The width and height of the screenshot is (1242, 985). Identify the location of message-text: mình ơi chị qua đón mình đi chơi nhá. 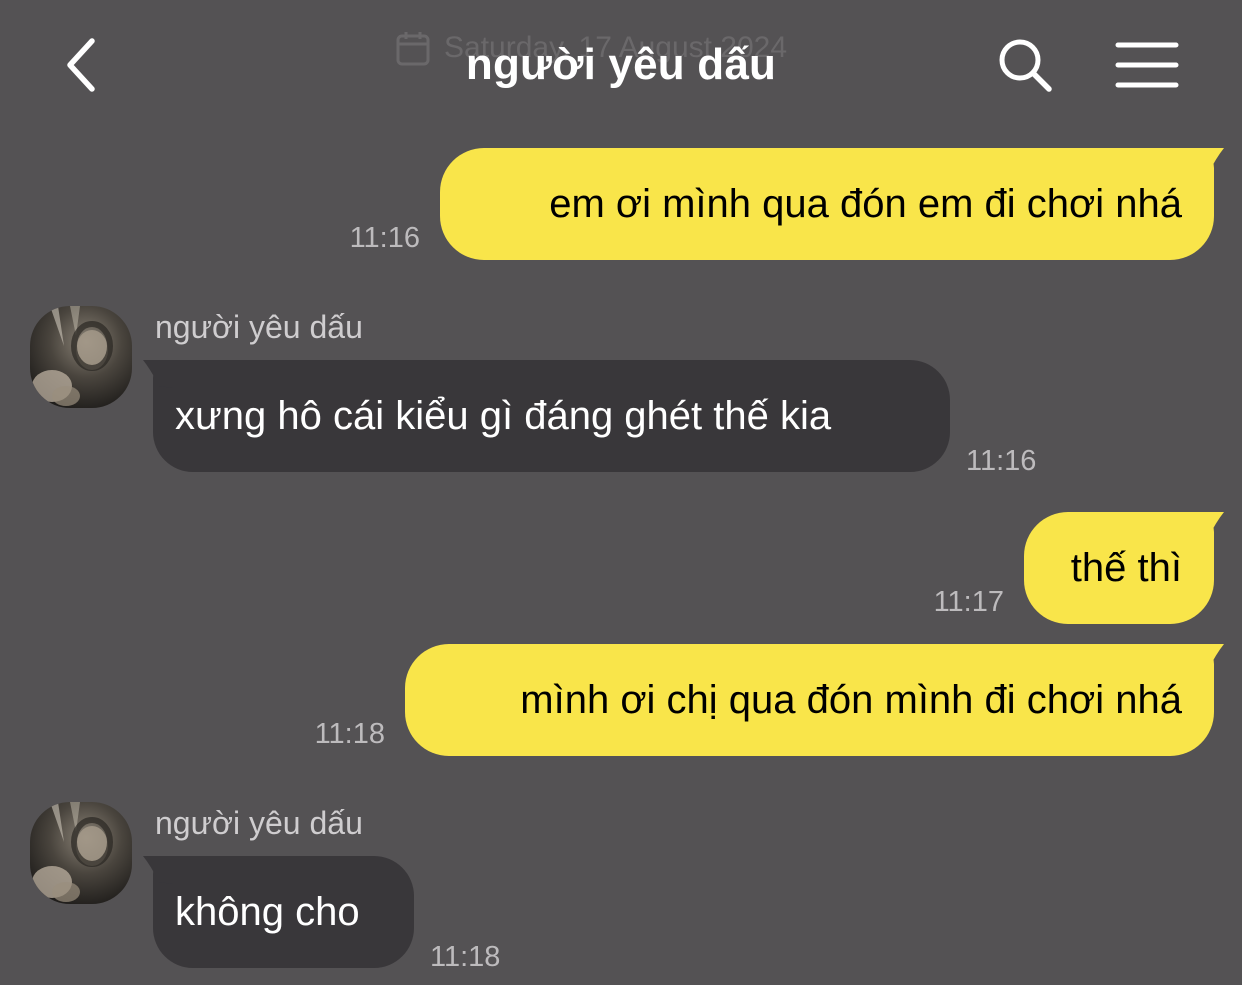
(851, 700).